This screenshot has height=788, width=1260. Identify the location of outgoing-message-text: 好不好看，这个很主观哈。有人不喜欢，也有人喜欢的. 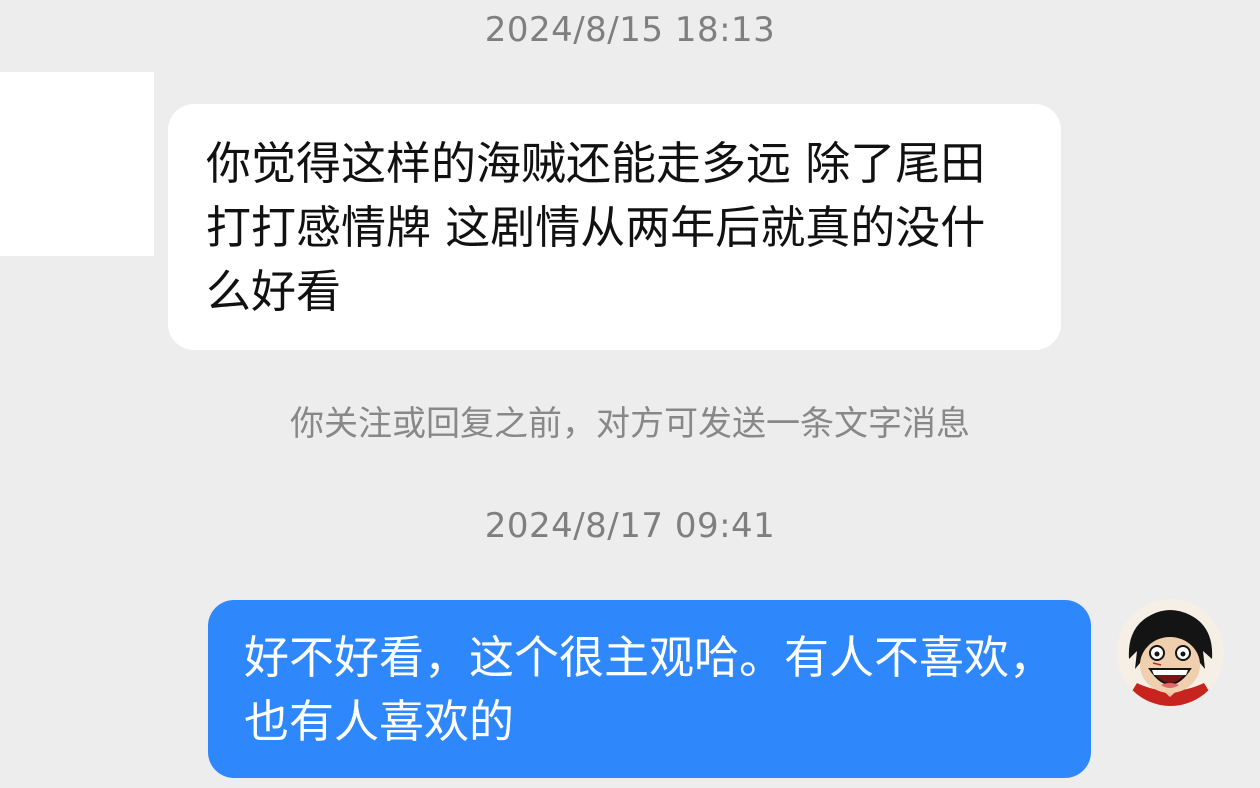
(649, 689).